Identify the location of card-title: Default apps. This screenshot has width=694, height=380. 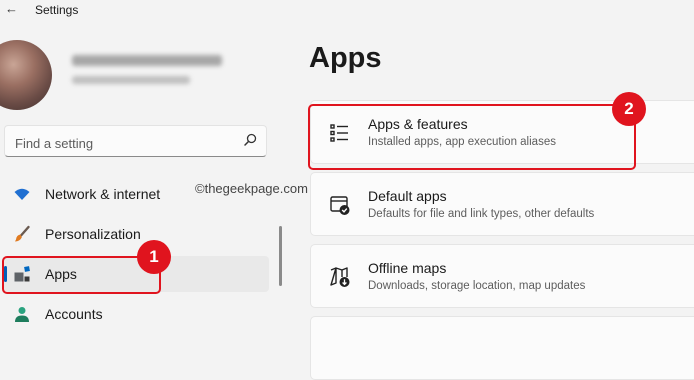
(407, 196).